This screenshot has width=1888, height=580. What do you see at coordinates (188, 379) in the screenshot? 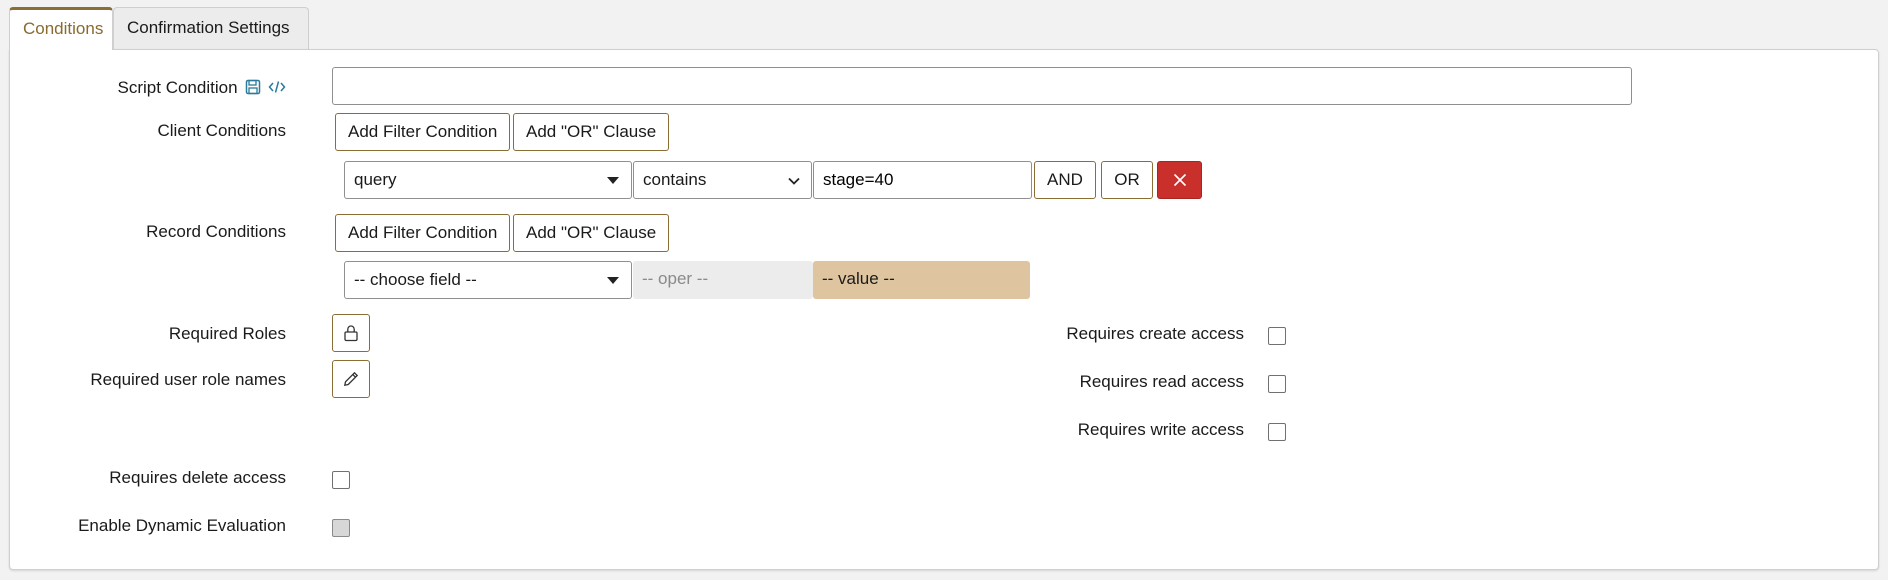
I see `required-user-role-names-label: Required user role names` at bounding box center [188, 379].